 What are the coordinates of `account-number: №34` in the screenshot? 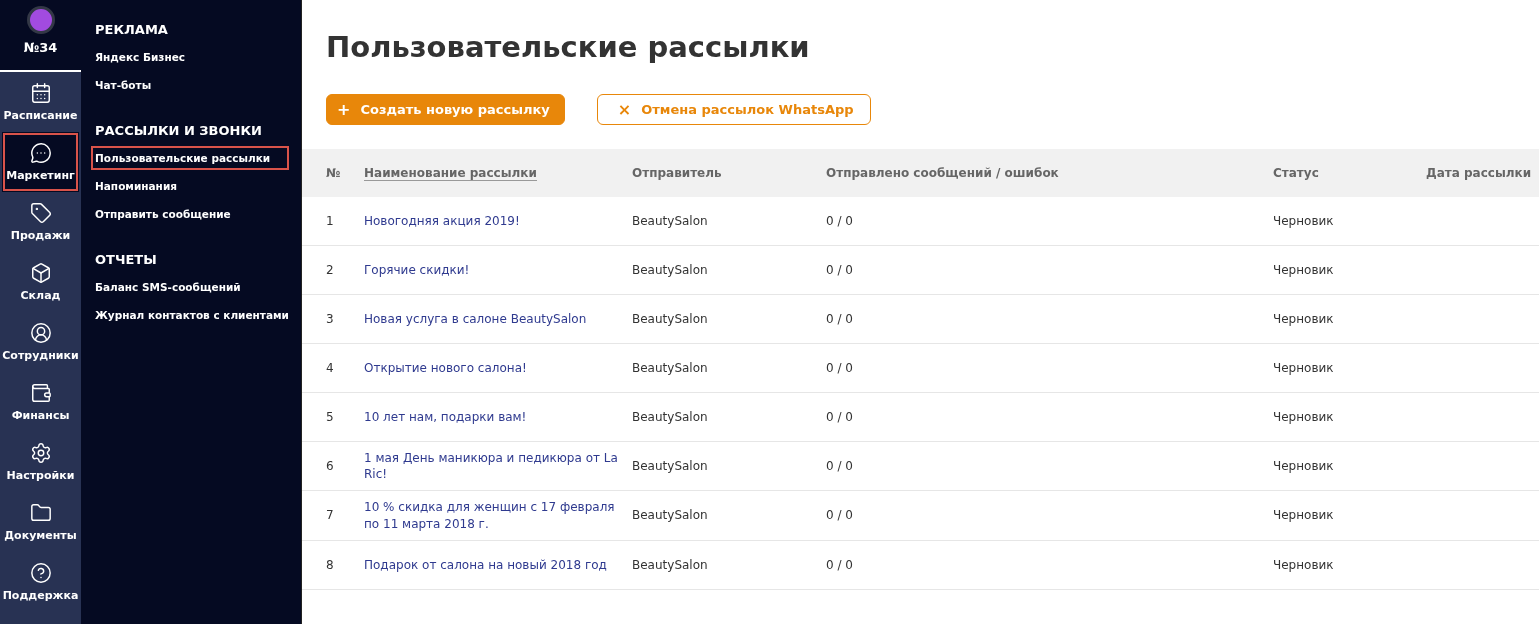 It's located at (40, 47).